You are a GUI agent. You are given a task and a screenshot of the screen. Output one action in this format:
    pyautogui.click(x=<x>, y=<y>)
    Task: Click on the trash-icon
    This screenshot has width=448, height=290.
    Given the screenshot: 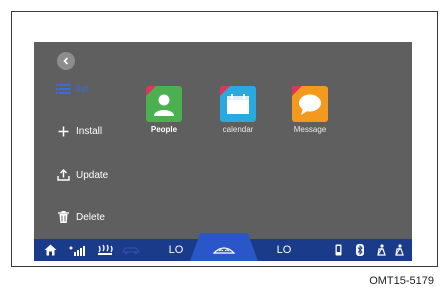 What is the action you would take?
    pyautogui.click(x=63, y=217)
    